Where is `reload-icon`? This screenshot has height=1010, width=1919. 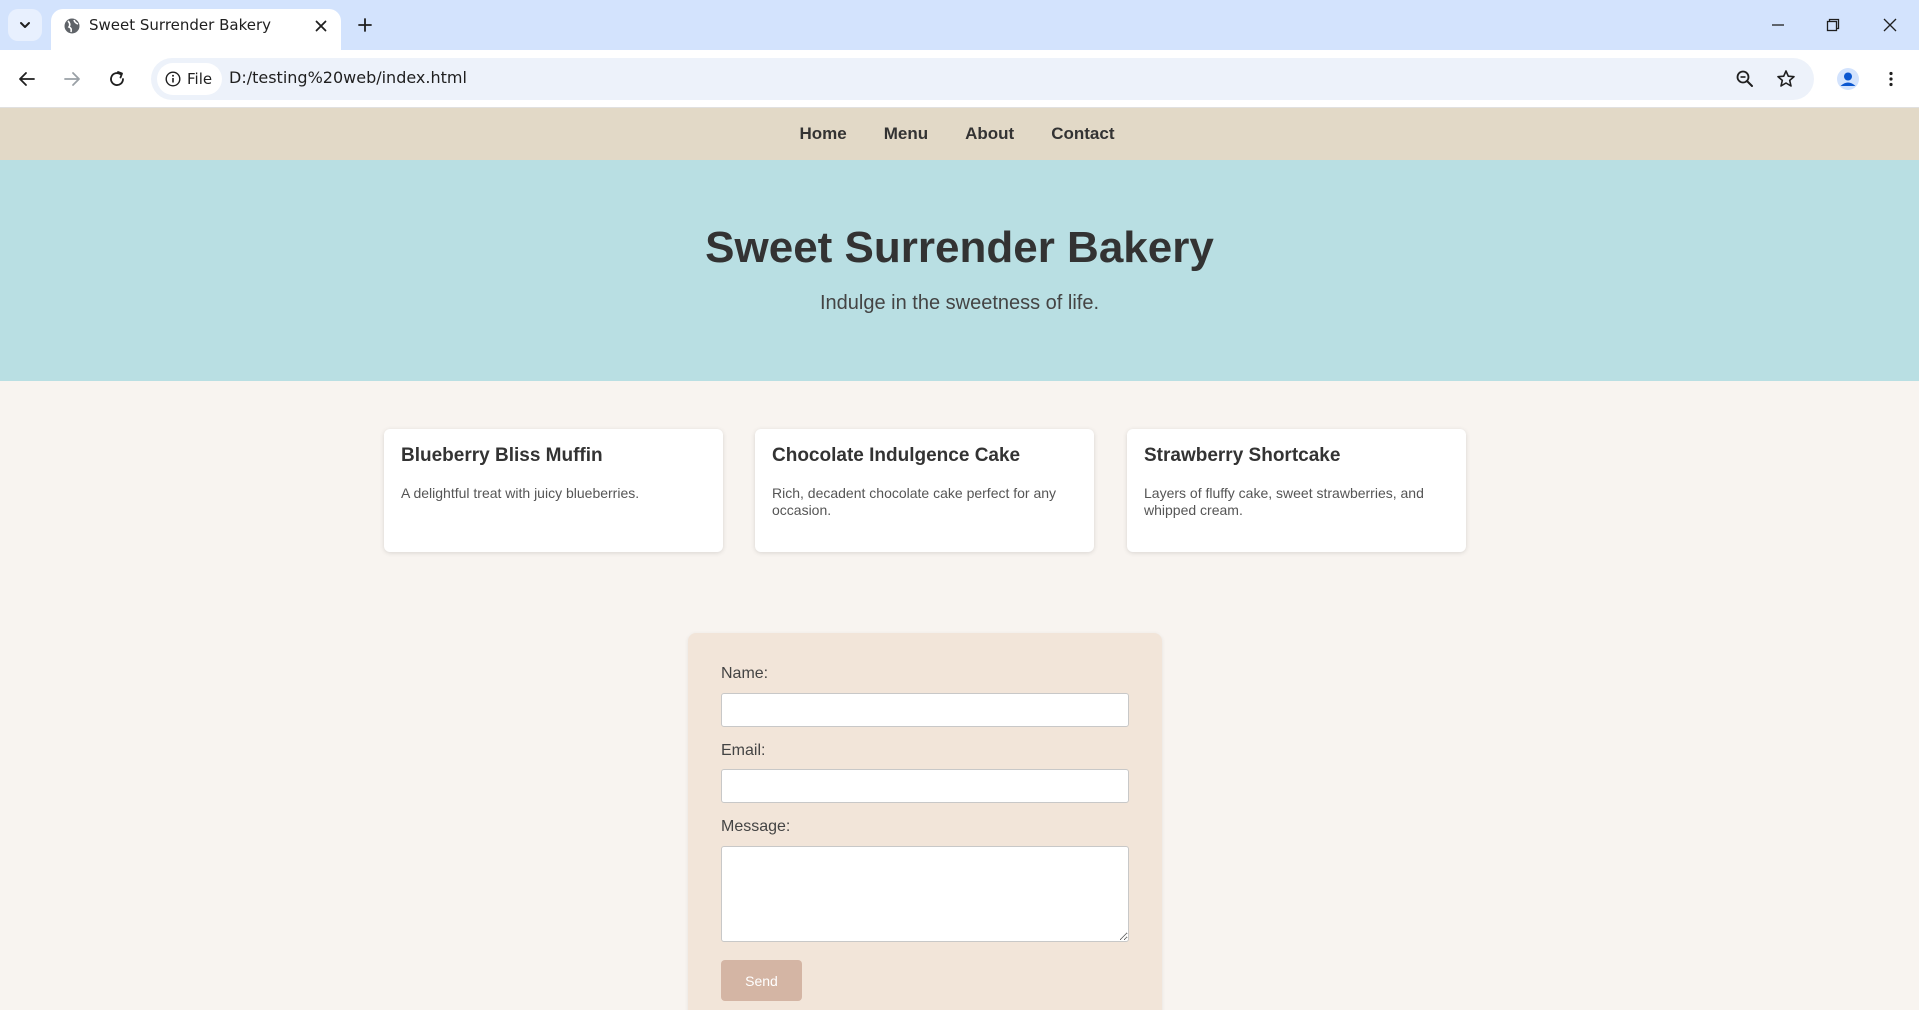
reload-icon is located at coordinates (117, 78).